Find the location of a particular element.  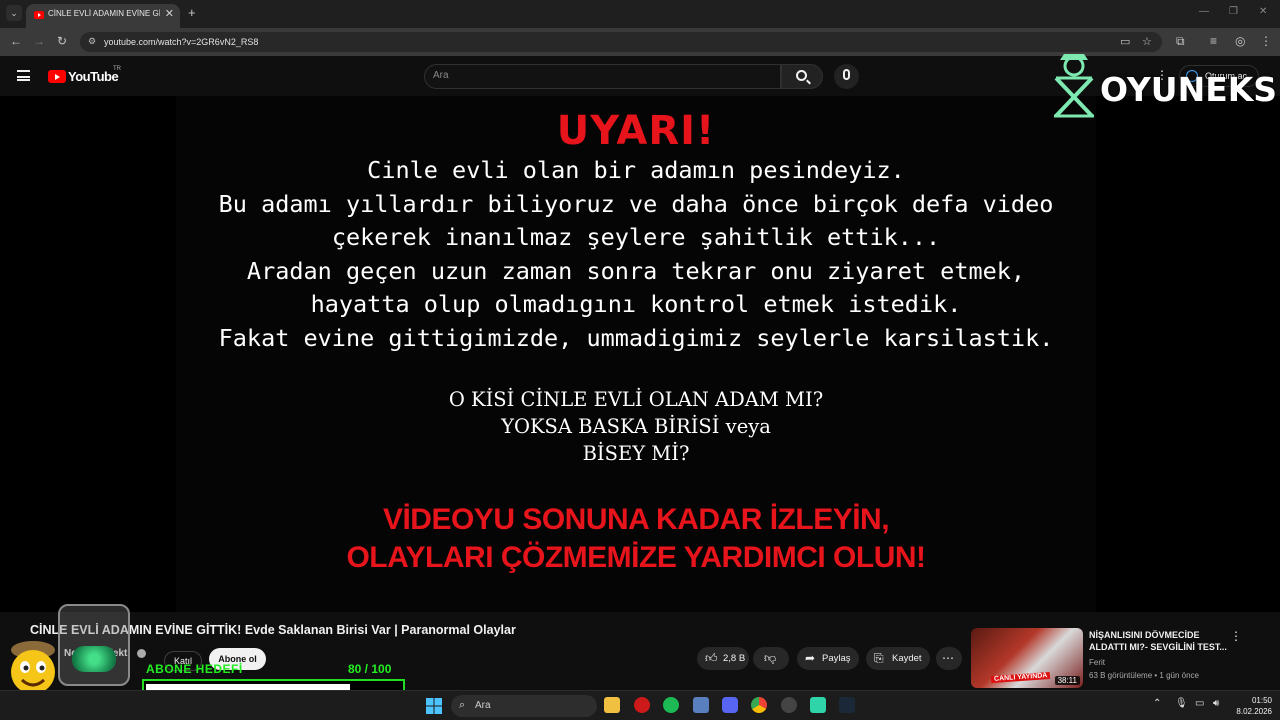

save-button: ⎘ Kaydet is located at coordinates (898, 658).